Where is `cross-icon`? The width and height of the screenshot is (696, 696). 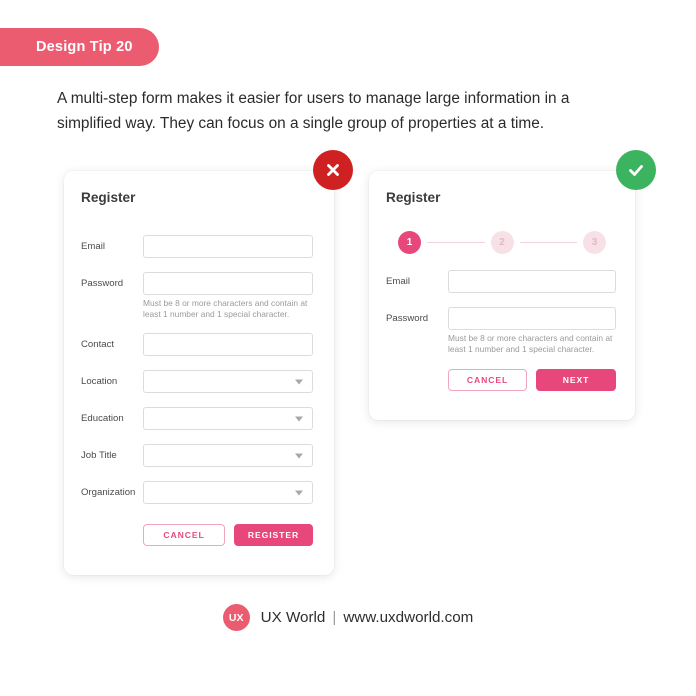 cross-icon is located at coordinates (333, 170).